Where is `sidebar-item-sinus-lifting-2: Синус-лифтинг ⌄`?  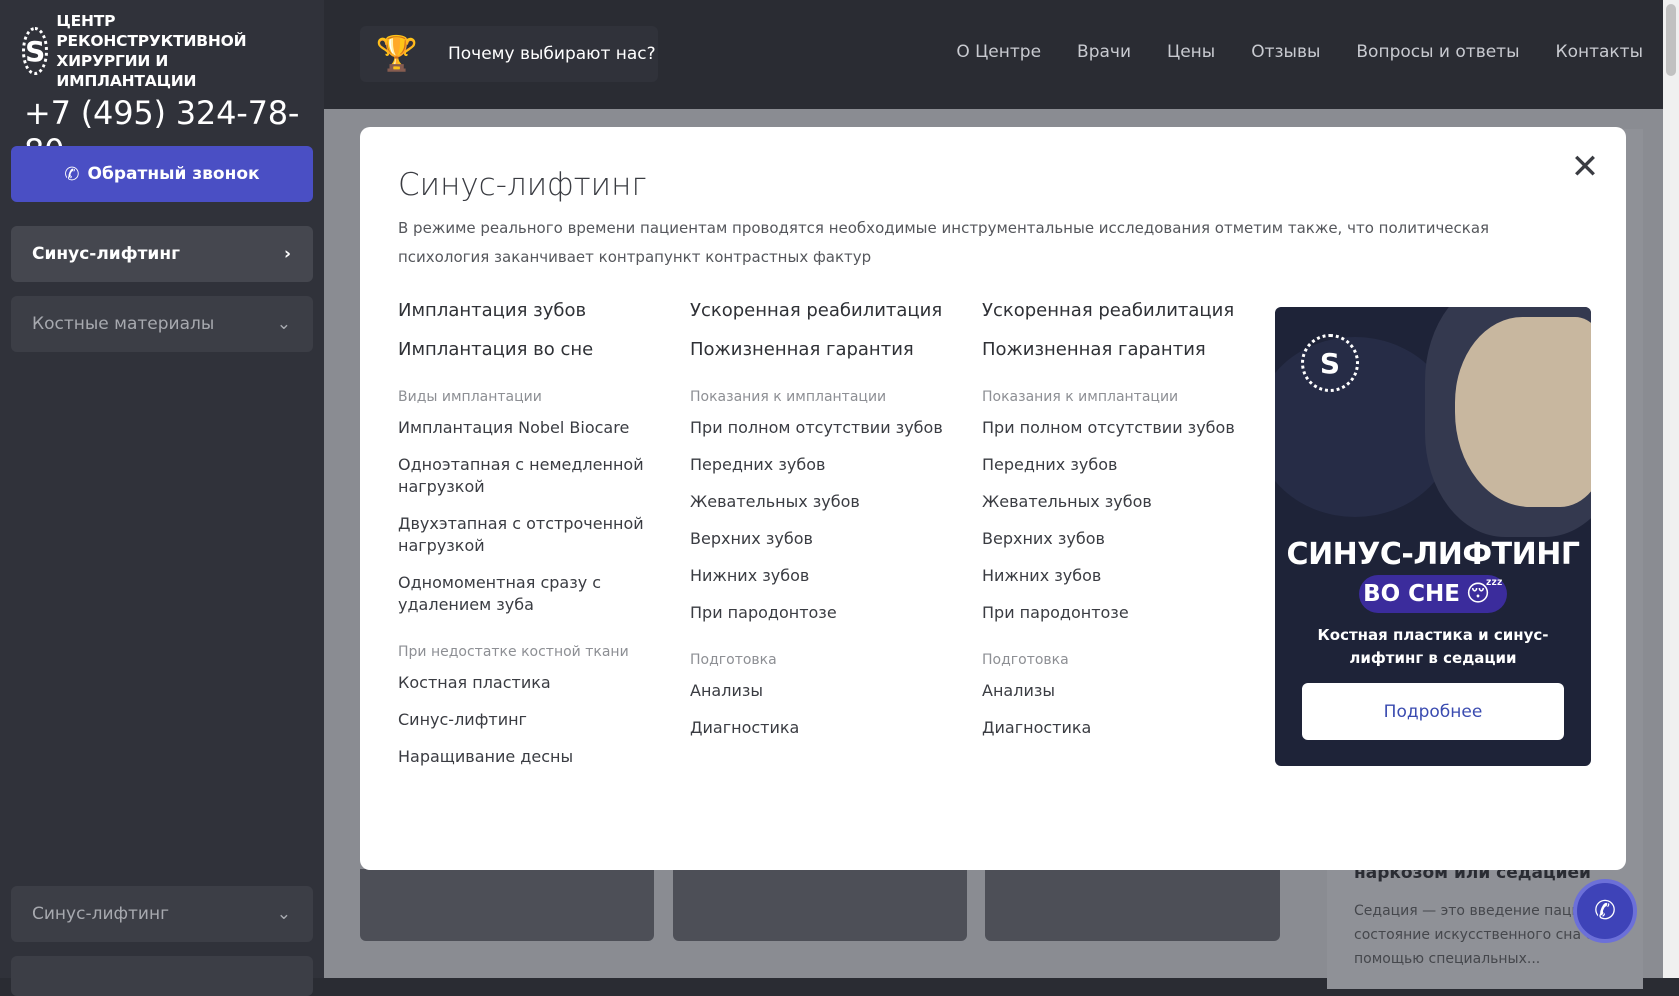 sidebar-item-sinus-lifting-2: Синус-лифтинг ⌄ is located at coordinates (162, 914).